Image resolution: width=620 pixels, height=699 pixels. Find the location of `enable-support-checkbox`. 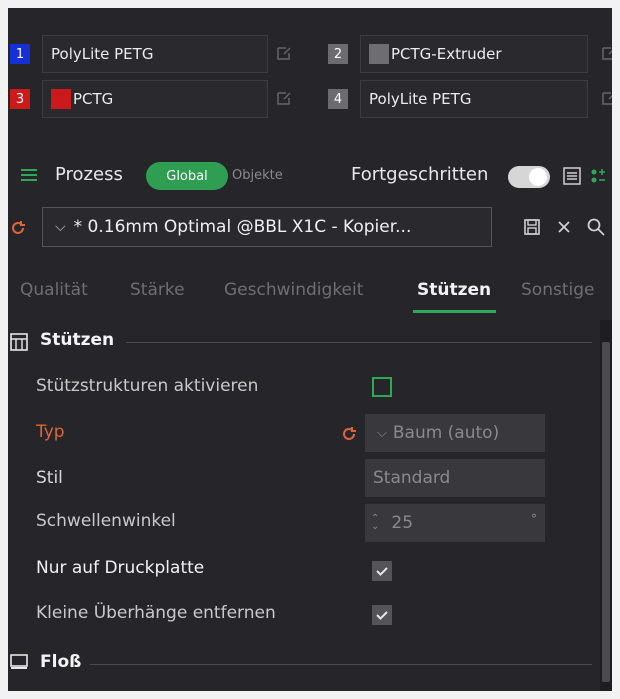

enable-support-checkbox is located at coordinates (382, 387).